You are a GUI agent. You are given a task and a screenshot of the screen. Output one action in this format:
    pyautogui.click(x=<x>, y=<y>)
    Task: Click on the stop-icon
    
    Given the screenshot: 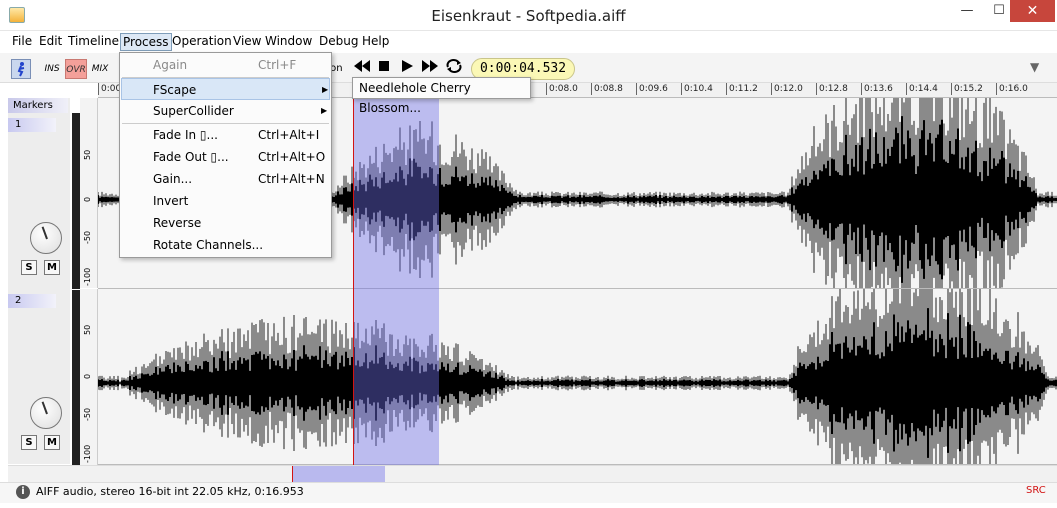 What is the action you would take?
    pyautogui.click(x=384, y=68)
    